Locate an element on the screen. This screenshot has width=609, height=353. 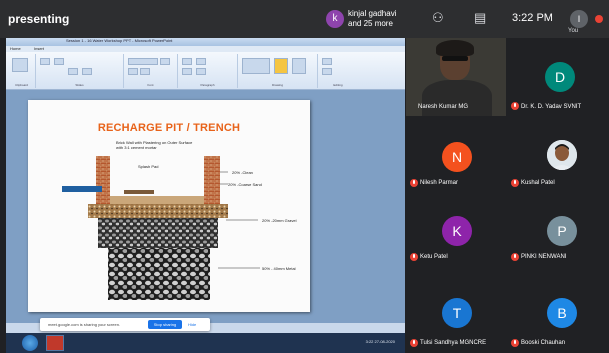
presenter-name-line1: kinjal gadhavi is located at coordinates (372, 13).